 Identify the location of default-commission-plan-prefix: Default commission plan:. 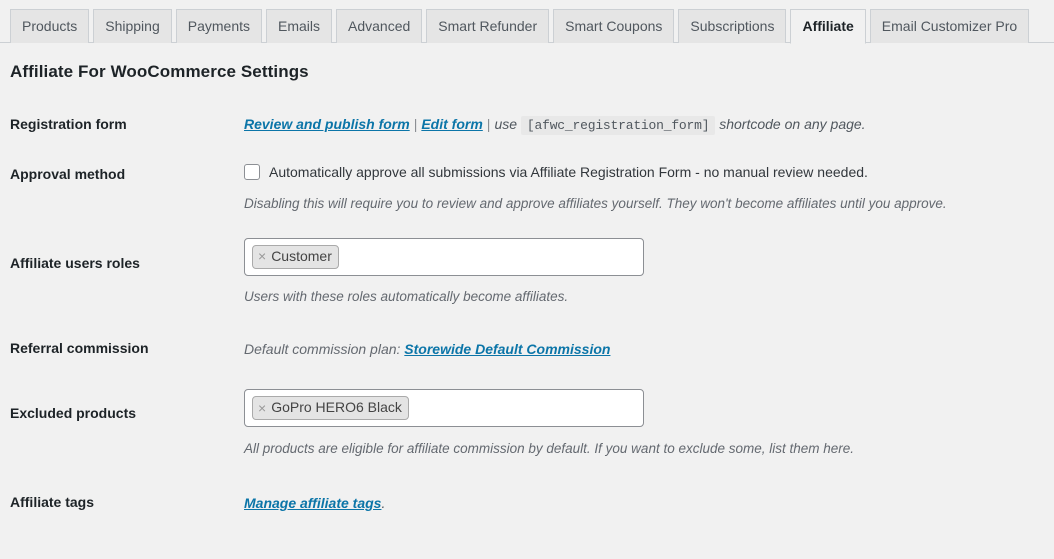
(322, 348).